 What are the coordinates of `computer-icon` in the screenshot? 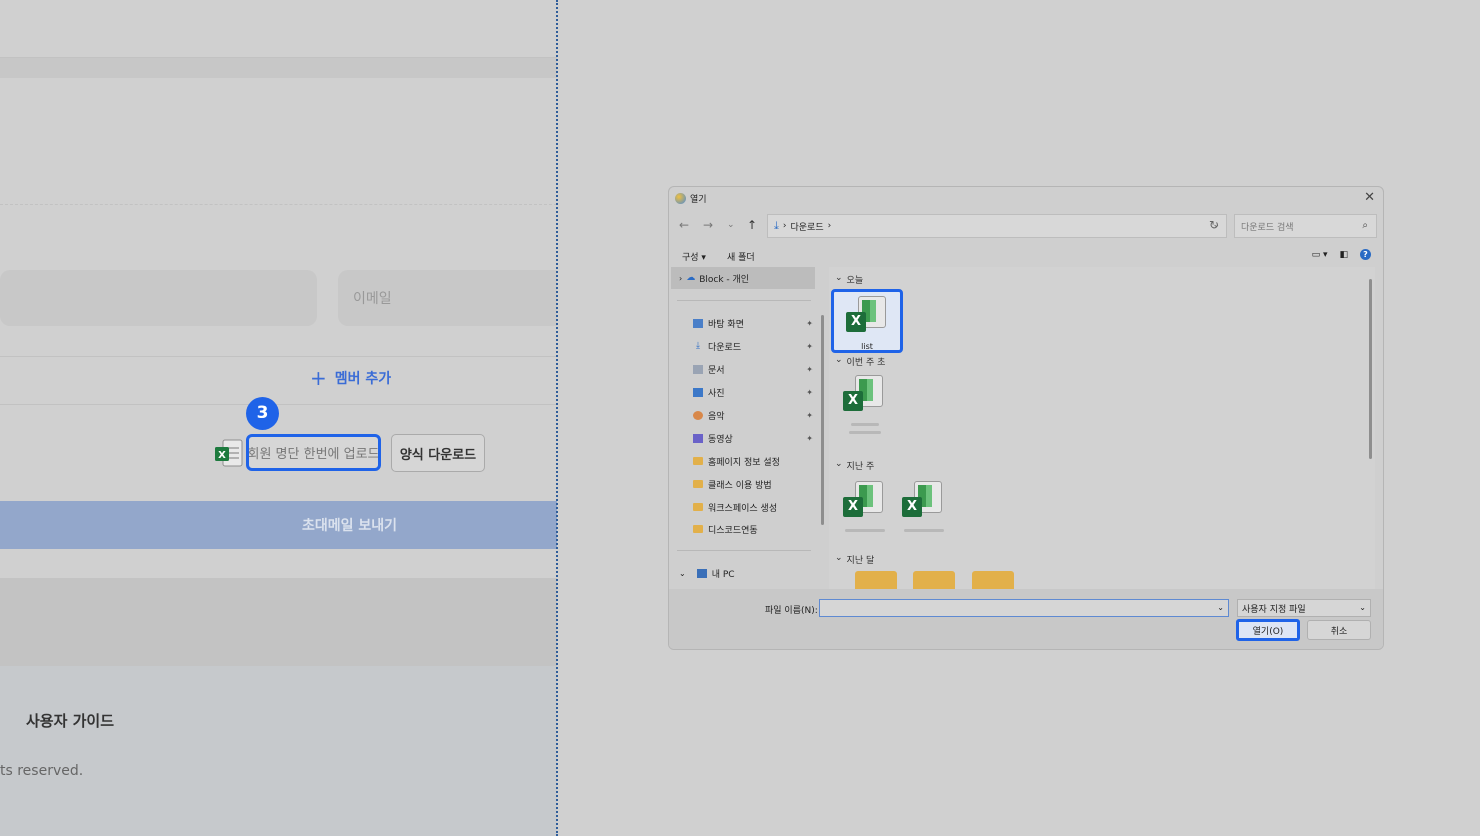 It's located at (701, 573).